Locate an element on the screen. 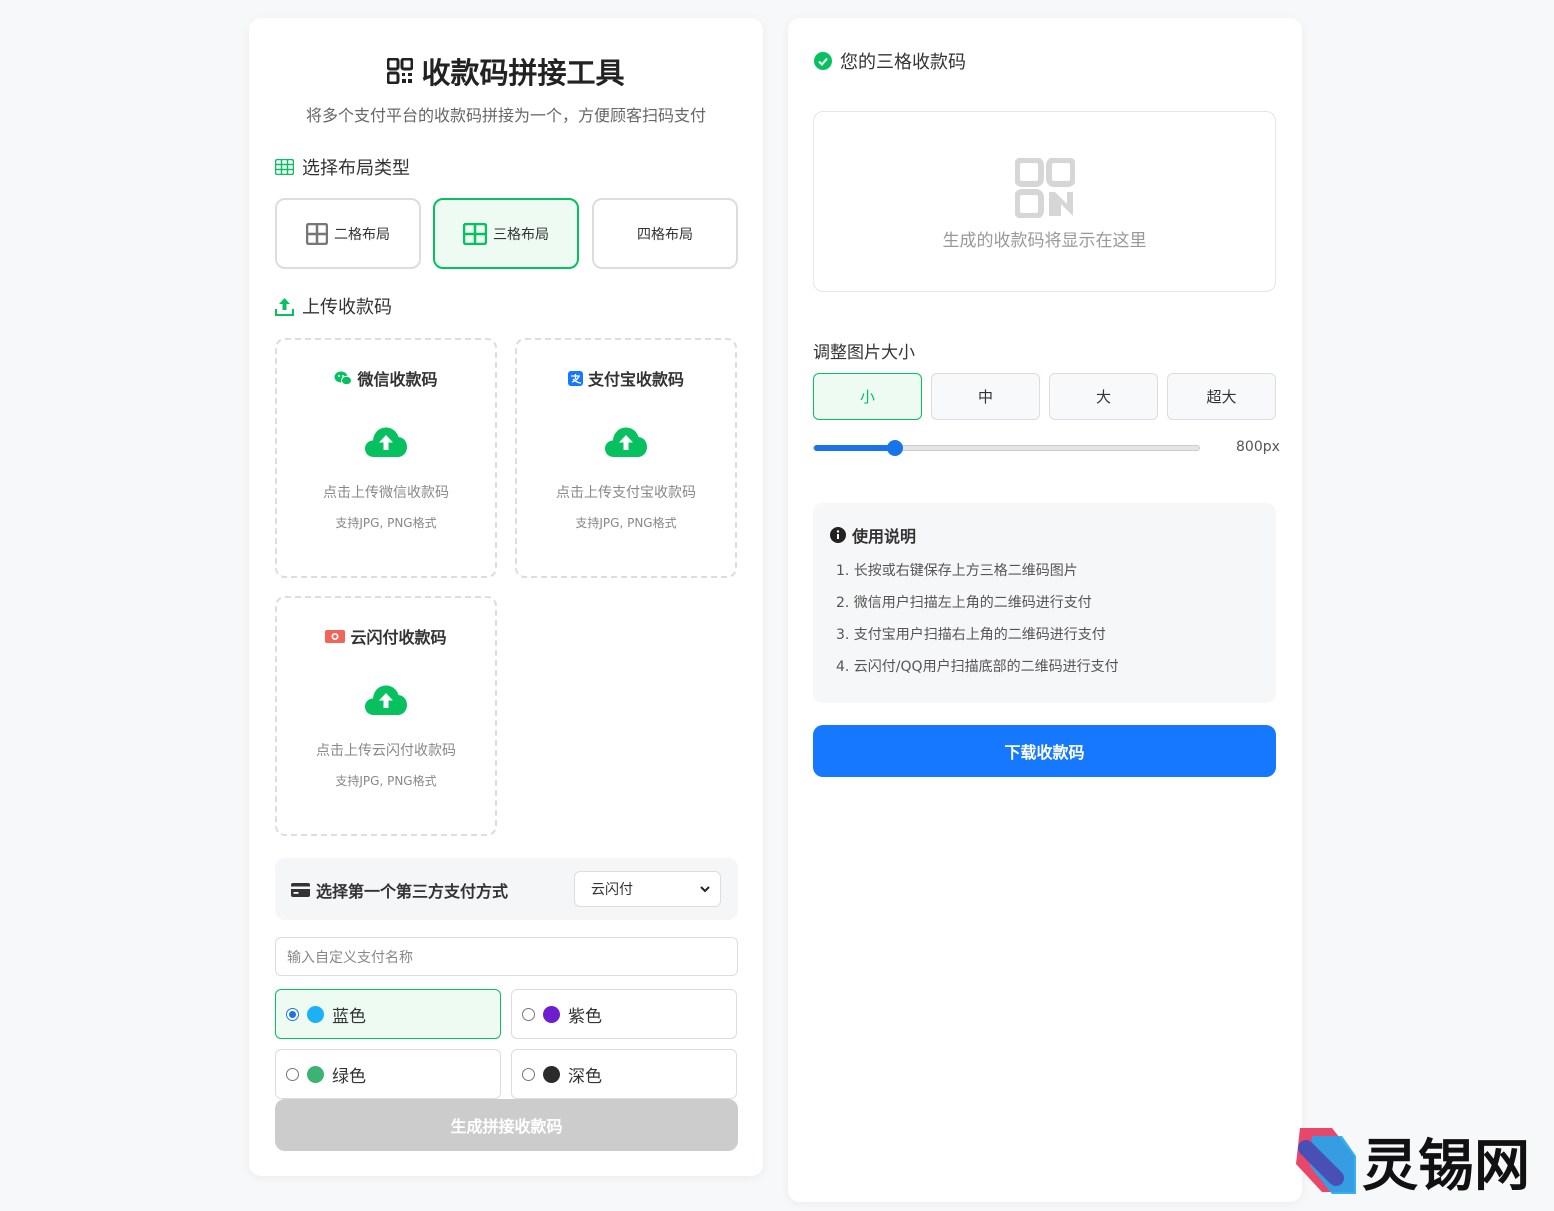 The image size is (1554, 1211). result-title: 您的三格收款码 is located at coordinates (890, 61).